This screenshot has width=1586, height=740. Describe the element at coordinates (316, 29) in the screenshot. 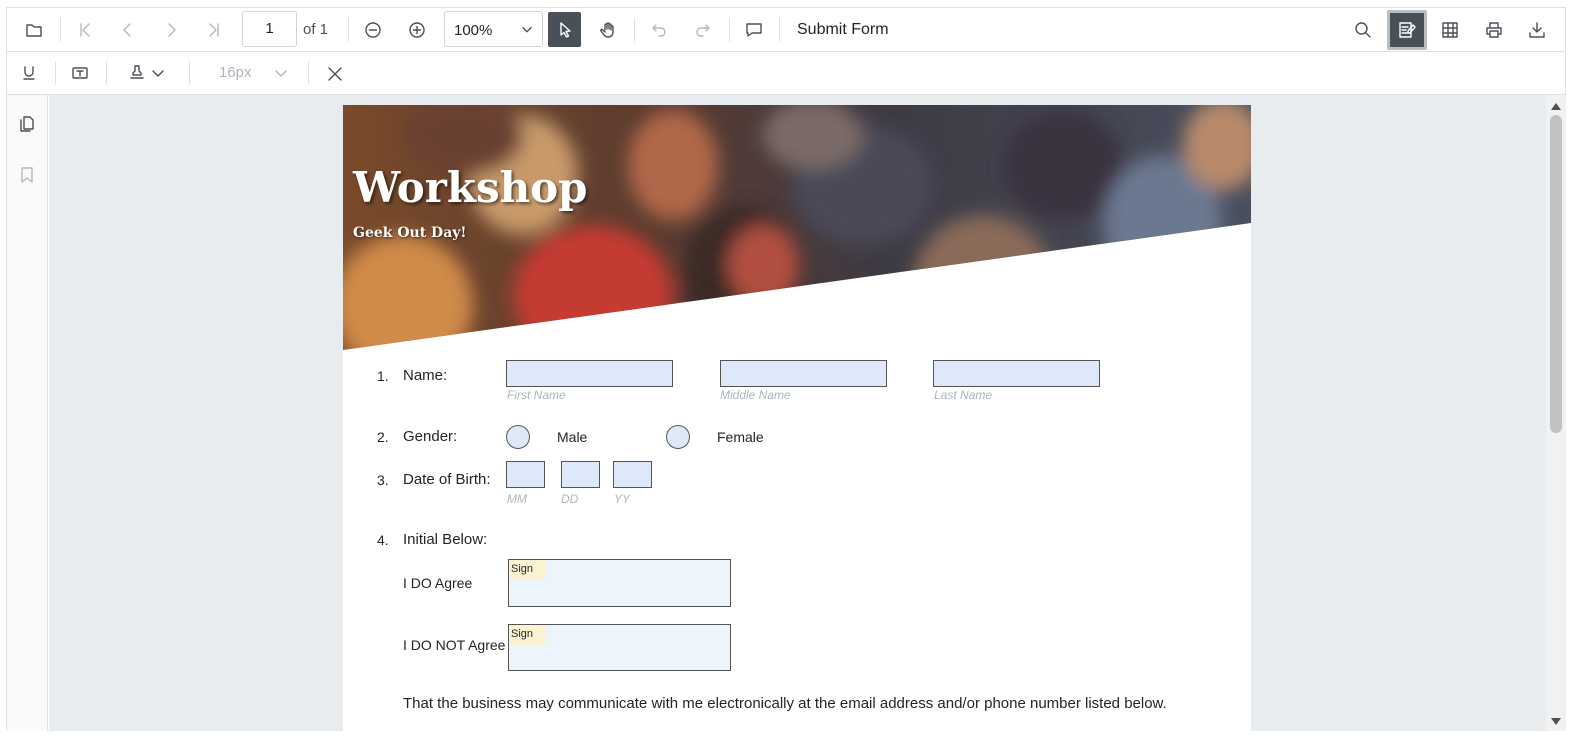

I see `page-count-label: of 1` at that location.